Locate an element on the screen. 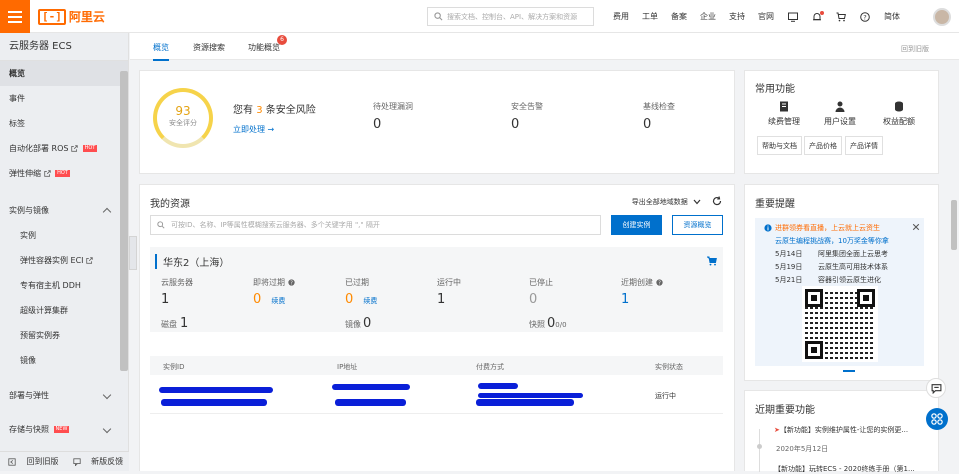  sidebar-scrollbar is located at coordinates (124, 221).